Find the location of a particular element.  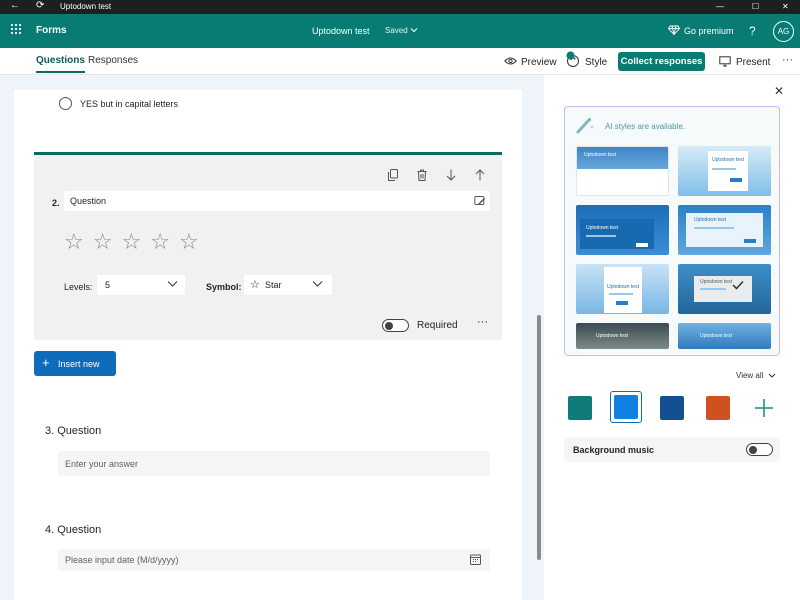

question-title-input: Question is located at coordinates (277, 201).